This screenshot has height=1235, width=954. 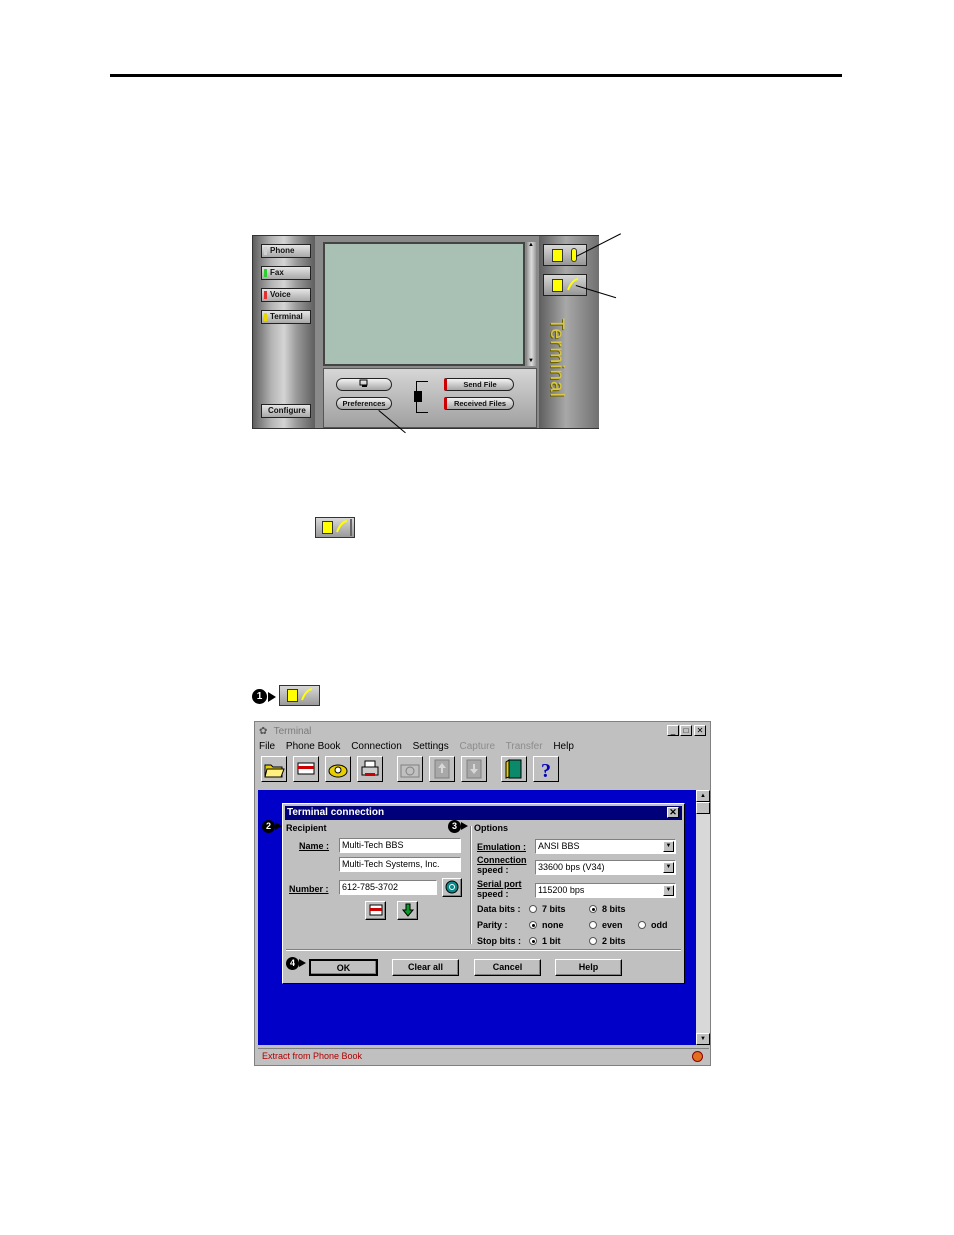 What do you see at coordinates (563, 746) in the screenshot?
I see `menu-help: Help` at bounding box center [563, 746].